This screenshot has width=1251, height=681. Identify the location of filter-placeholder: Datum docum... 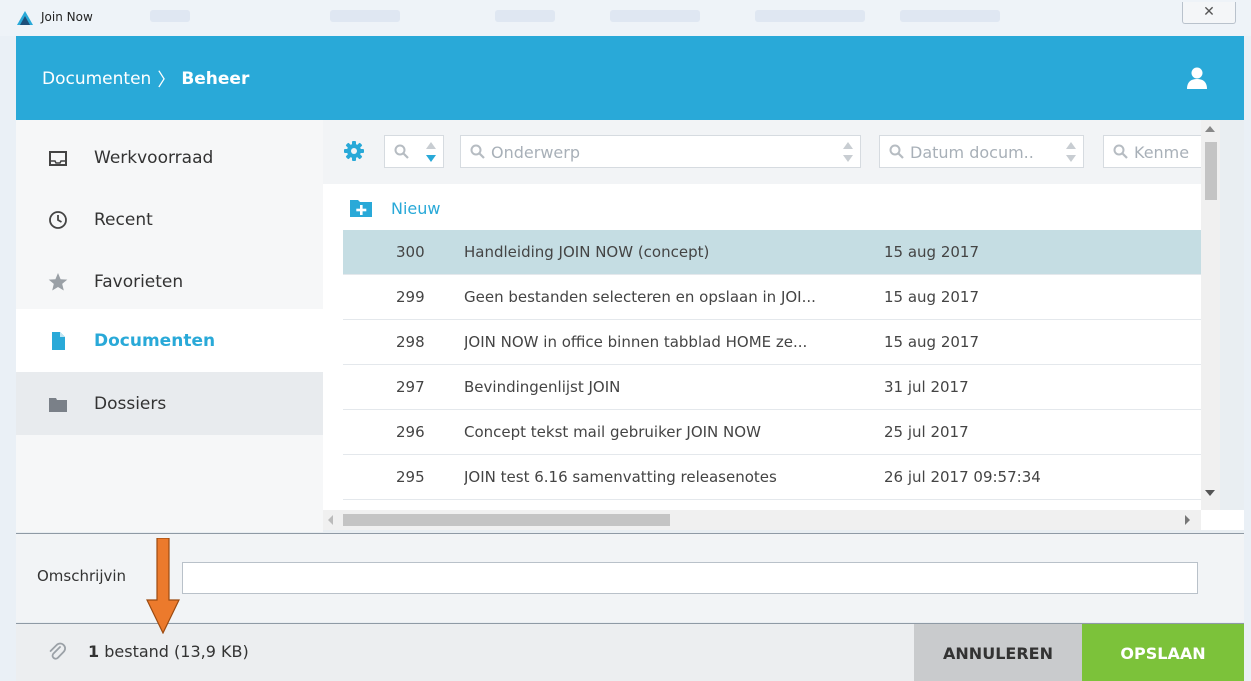
(972, 152).